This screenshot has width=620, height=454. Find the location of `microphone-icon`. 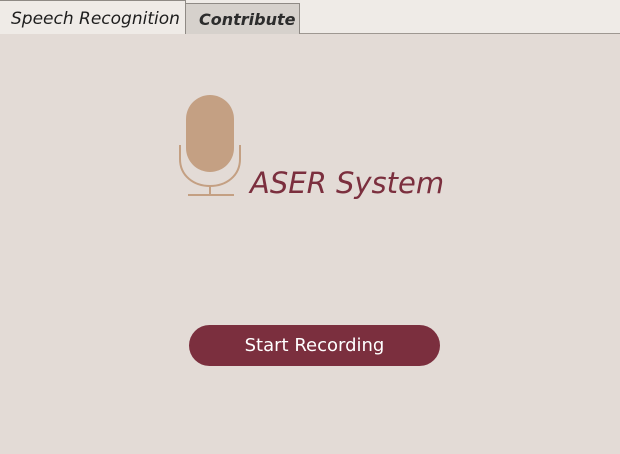

microphone-icon is located at coordinates (210, 145).